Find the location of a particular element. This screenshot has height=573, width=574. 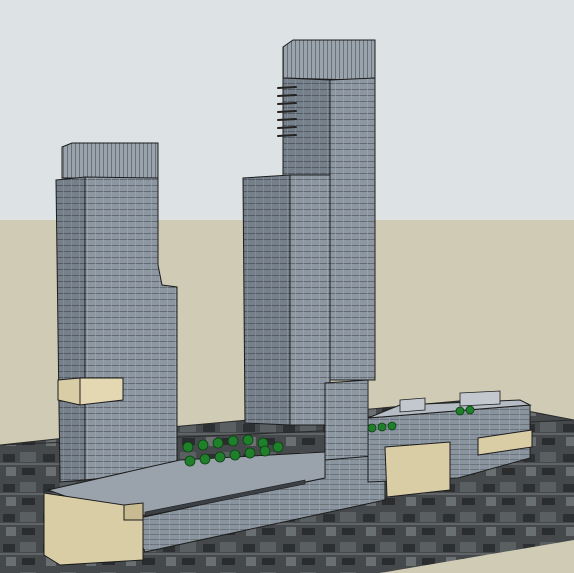

left-tower-stone-band-side is located at coordinates (101, 391).